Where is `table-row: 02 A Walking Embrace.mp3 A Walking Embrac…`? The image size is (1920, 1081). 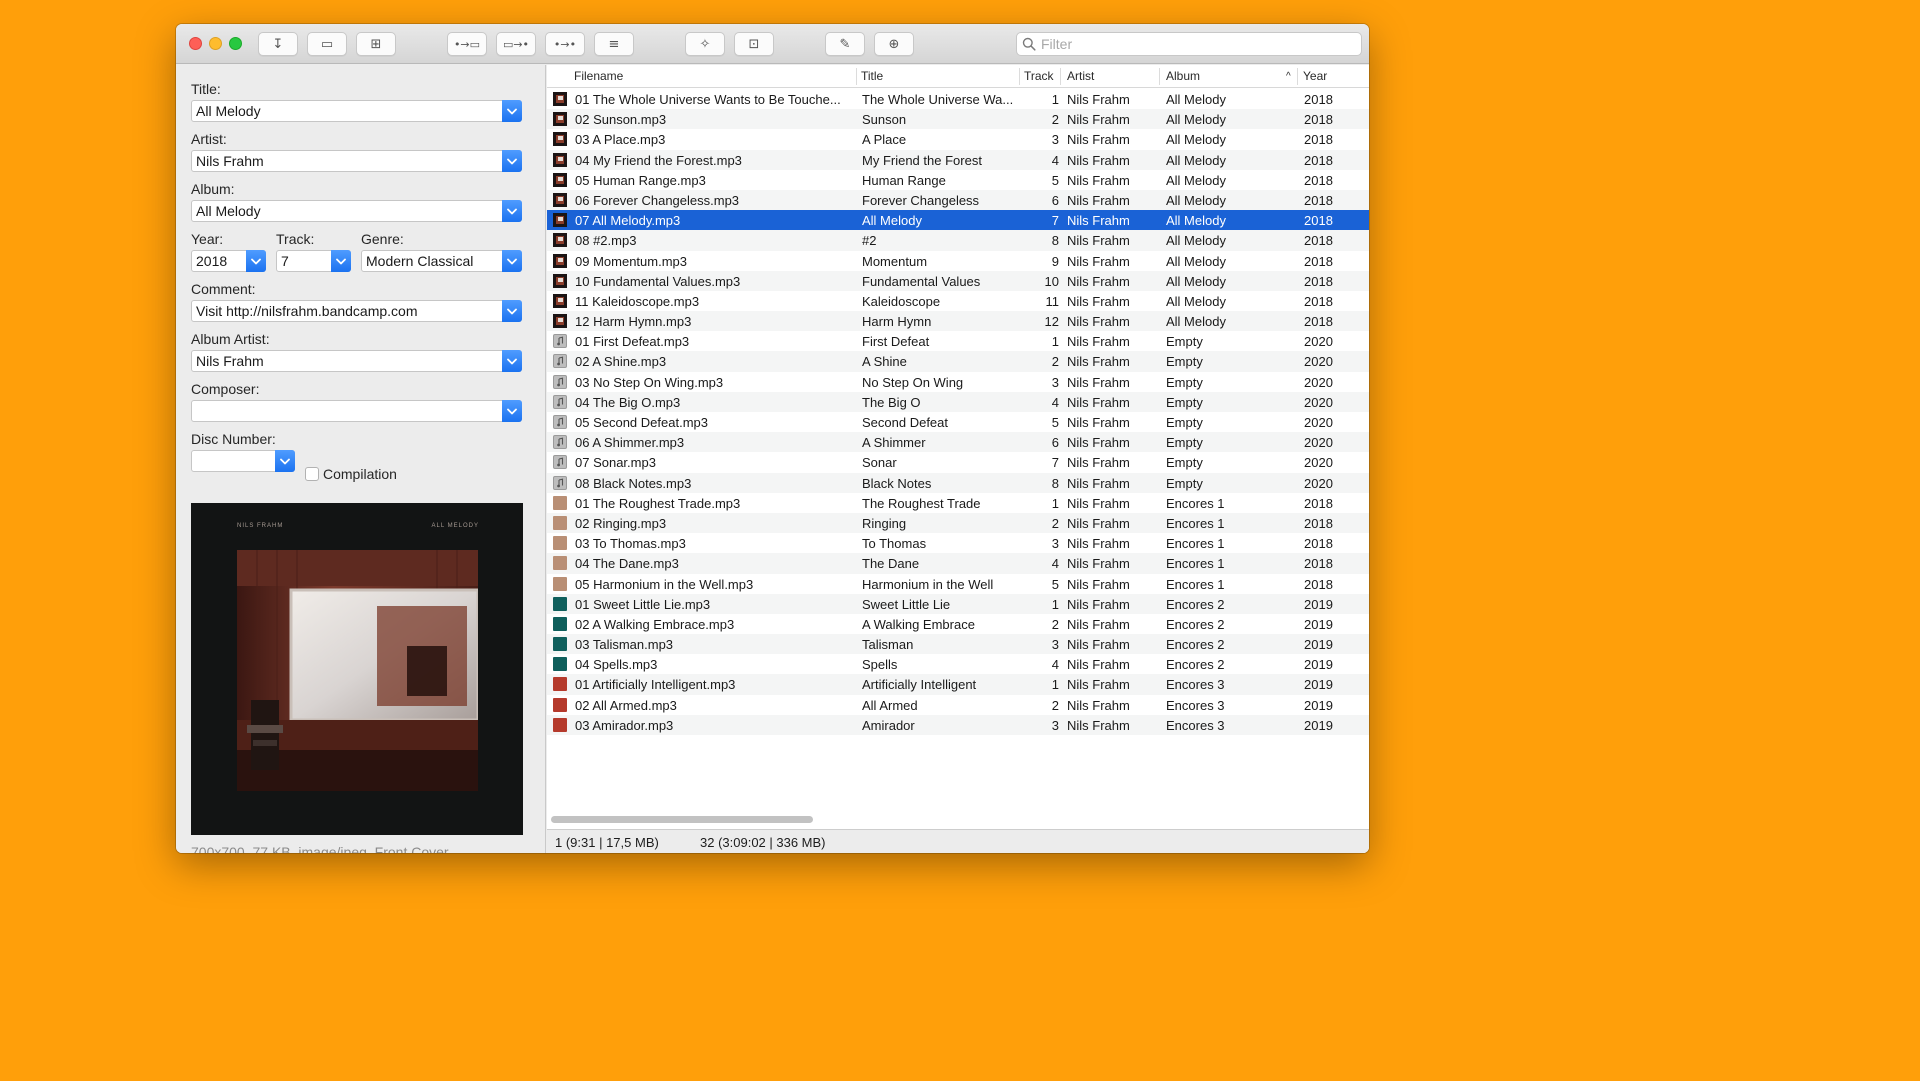
table-row: 02 A Walking Embrace.mp3 A Walking Embrac… is located at coordinates (958, 624).